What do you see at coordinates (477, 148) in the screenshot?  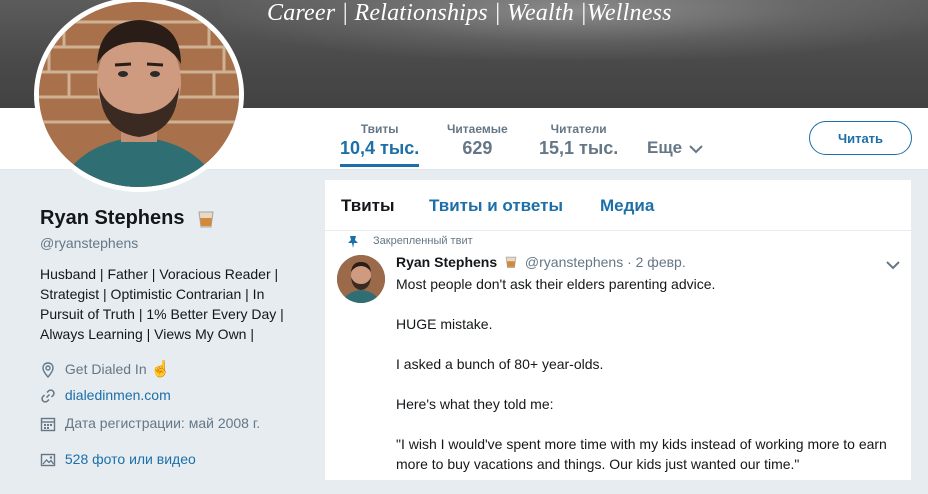 I see `stat-value: 629` at bounding box center [477, 148].